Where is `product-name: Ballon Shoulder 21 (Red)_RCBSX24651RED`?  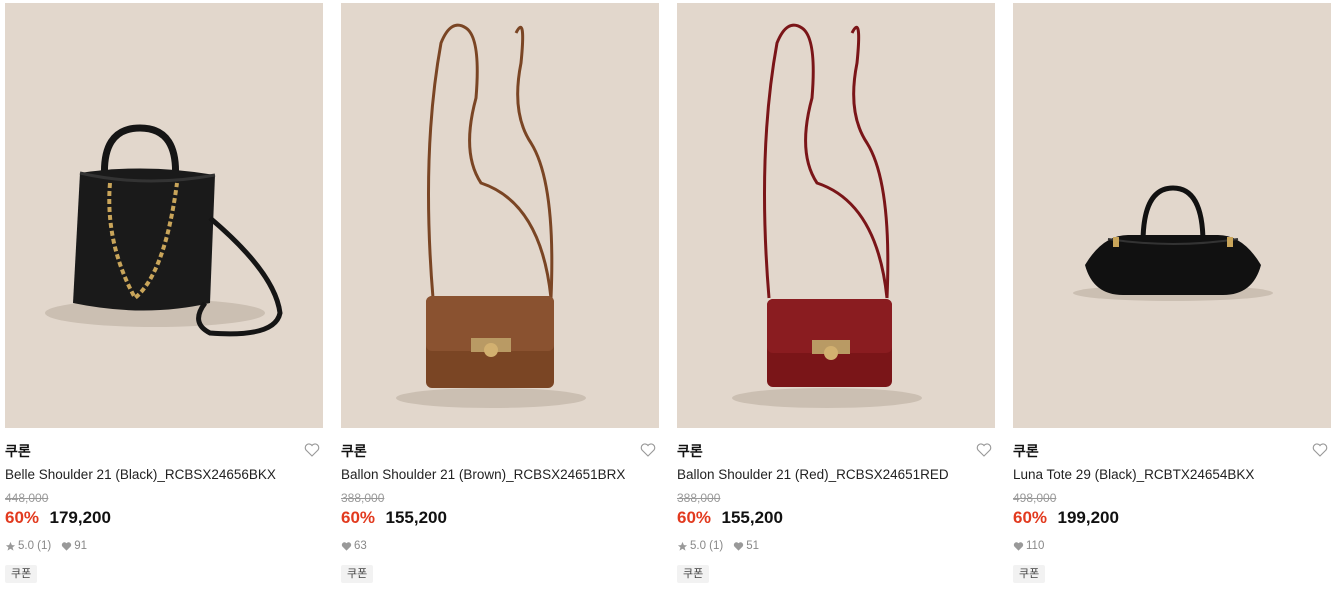 product-name: Ballon Shoulder 21 (Red)_RCBSX24651RED is located at coordinates (836, 475).